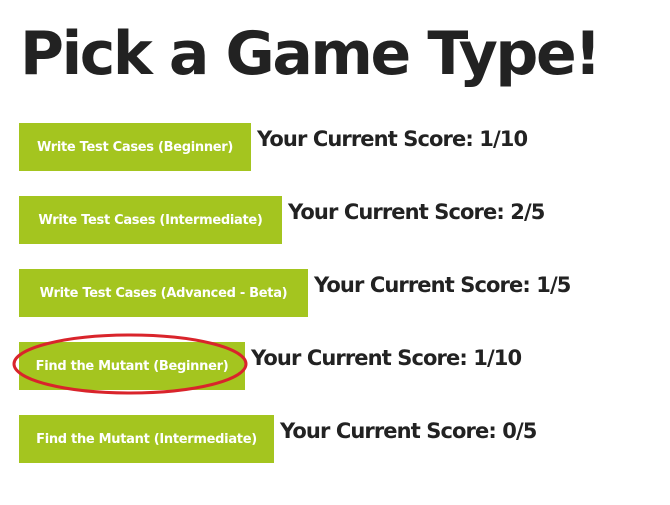 The height and width of the screenshot is (505, 670). I want to click on score-text-find-mutant-intermediate: Your Current Score: 0/5, so click(408, 431).